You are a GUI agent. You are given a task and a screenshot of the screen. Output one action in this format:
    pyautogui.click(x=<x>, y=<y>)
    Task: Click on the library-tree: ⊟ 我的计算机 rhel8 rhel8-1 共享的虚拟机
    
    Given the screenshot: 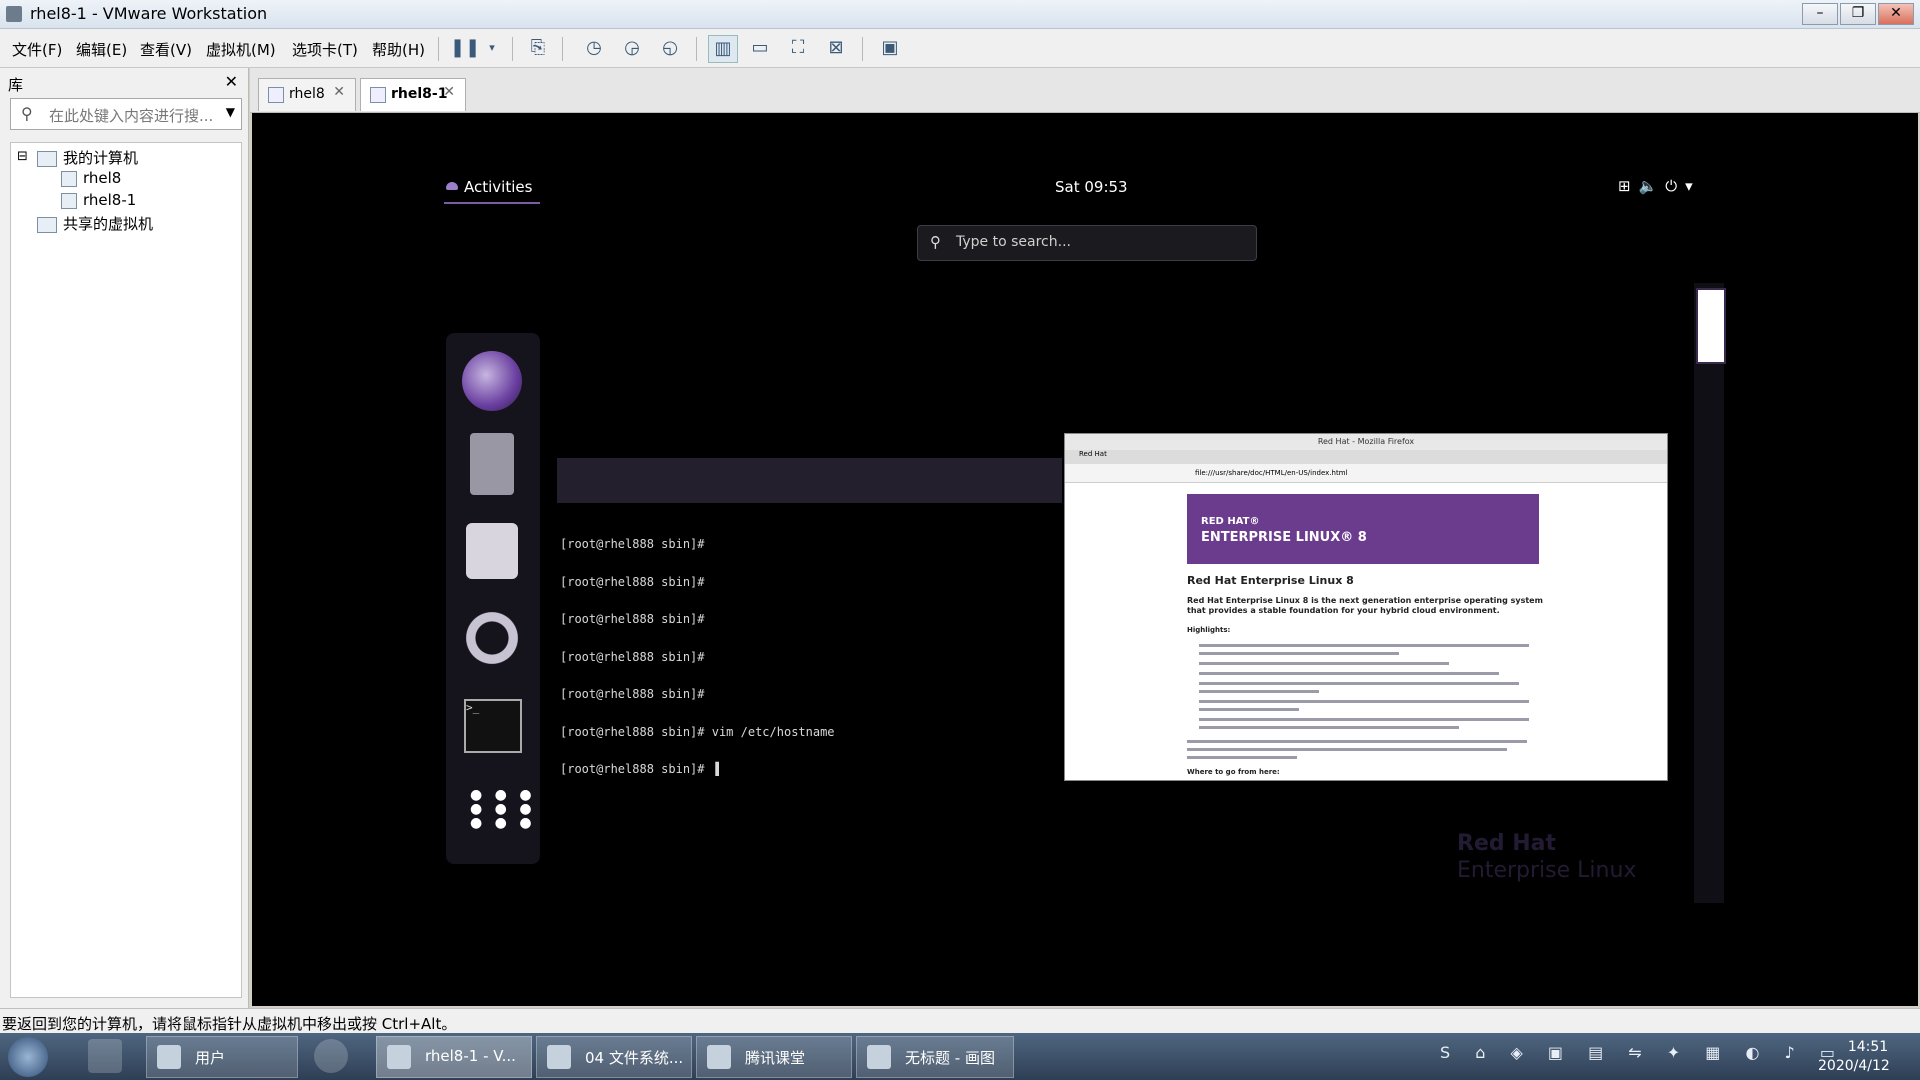 What is the action you would take?
    pyautogui.click(x=126, y=570)
    